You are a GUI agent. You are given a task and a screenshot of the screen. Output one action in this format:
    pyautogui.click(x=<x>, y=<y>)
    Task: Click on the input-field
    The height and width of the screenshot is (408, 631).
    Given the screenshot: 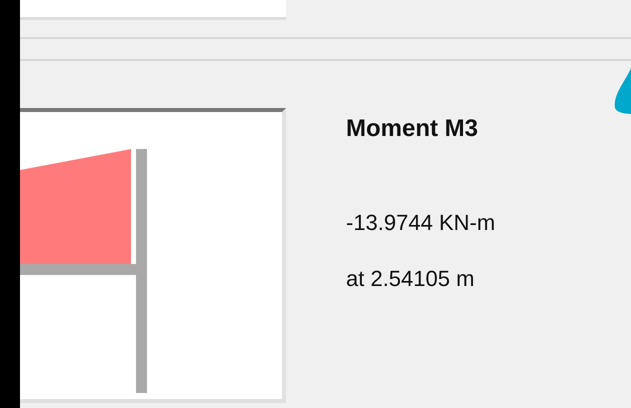 What is the action you would take?
    pyautogui.click(x=153, y=10)
    